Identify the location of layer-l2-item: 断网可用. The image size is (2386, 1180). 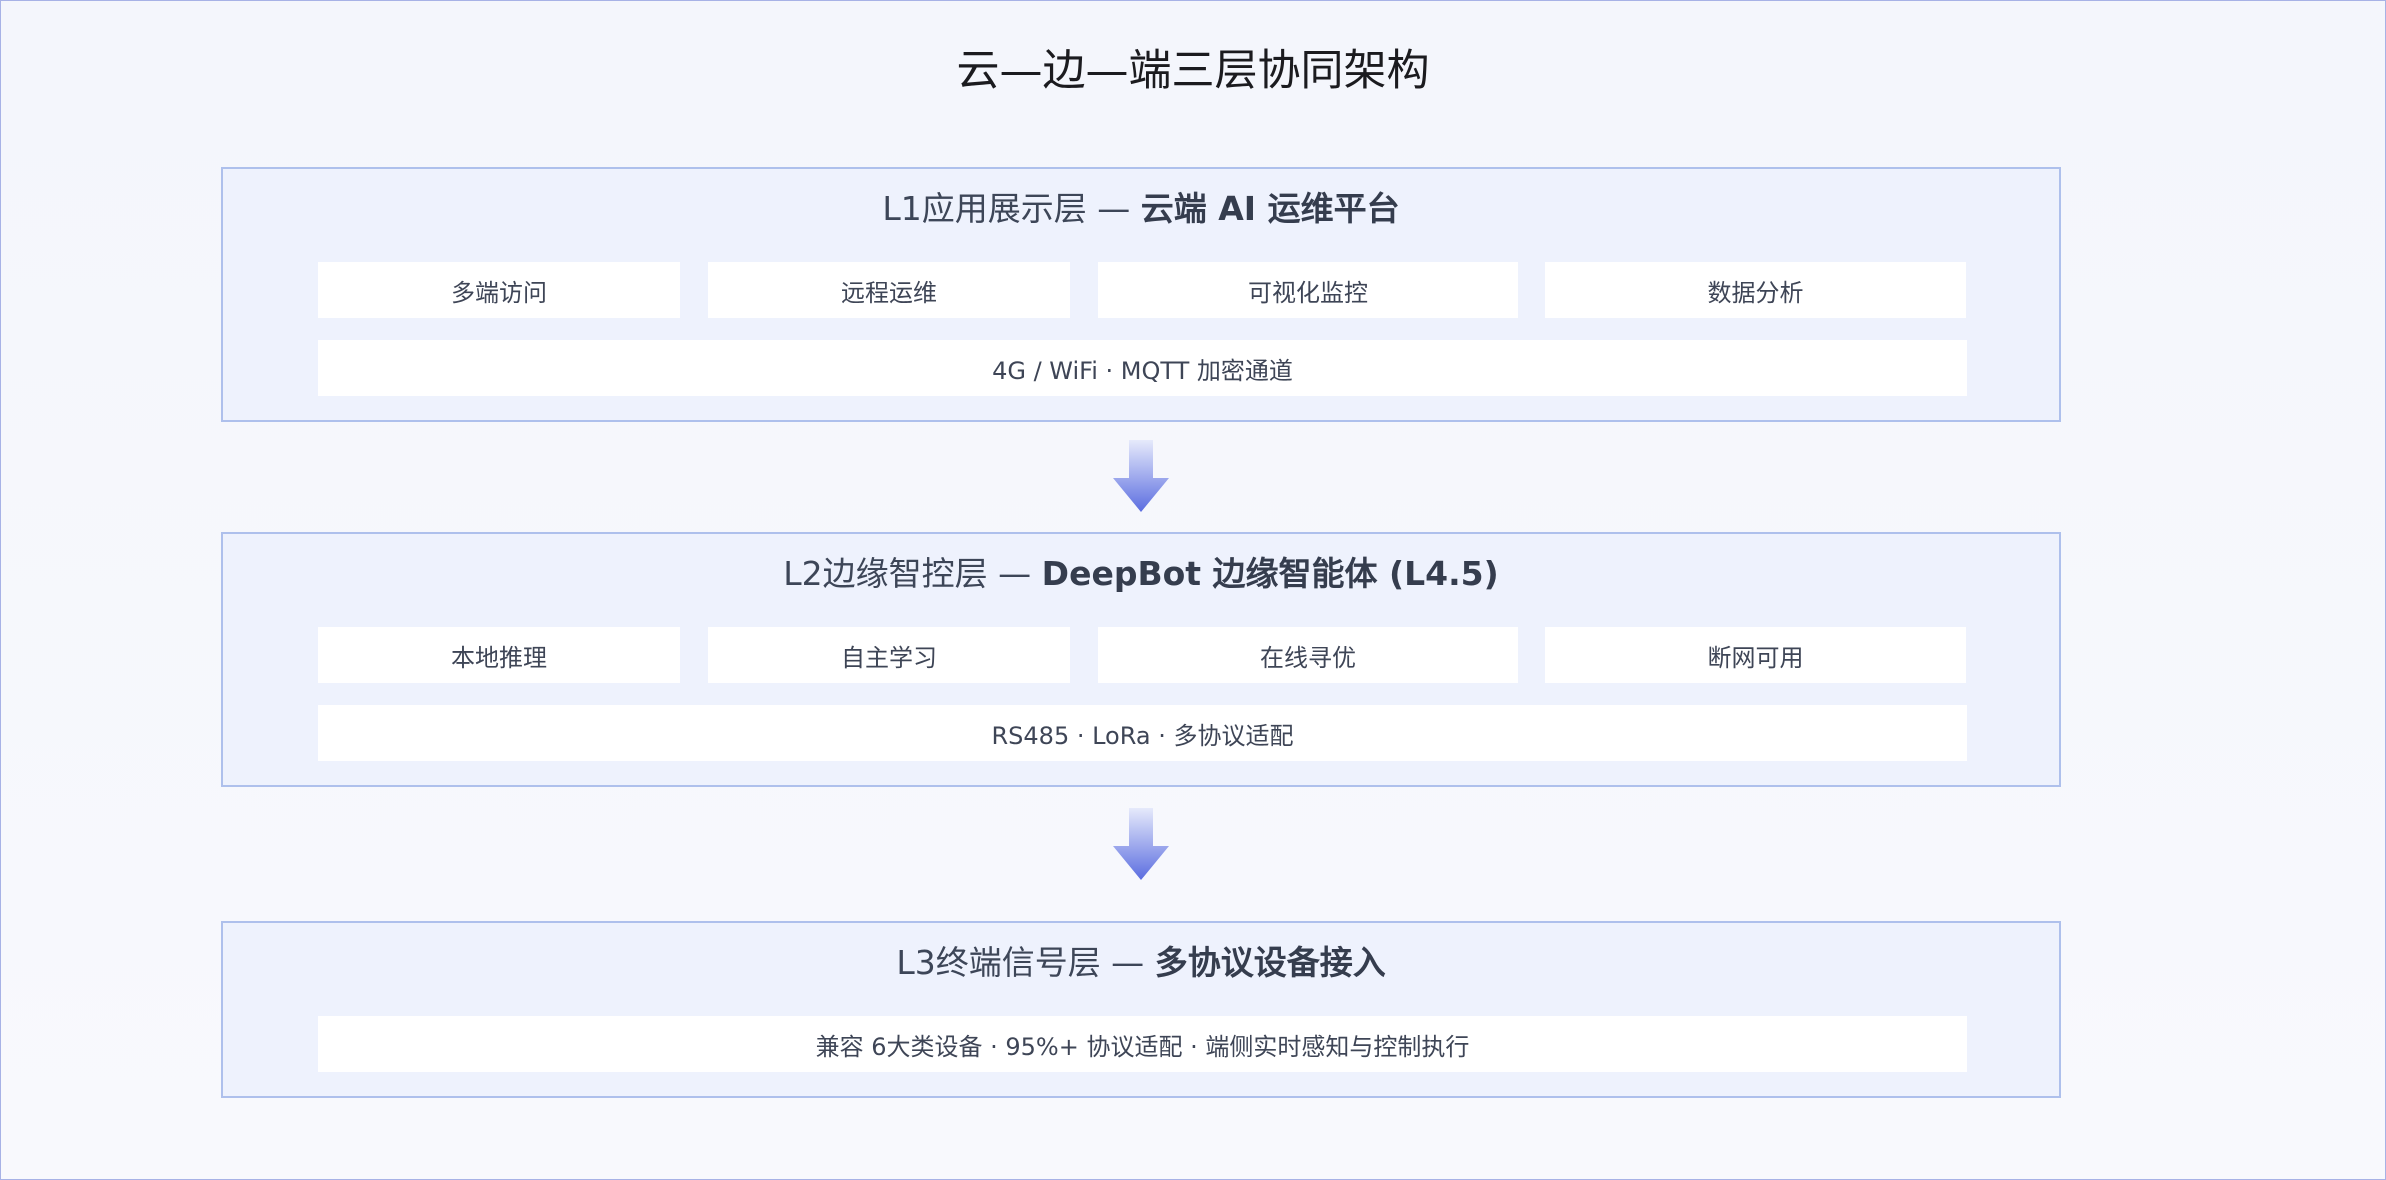
(1755, 655).